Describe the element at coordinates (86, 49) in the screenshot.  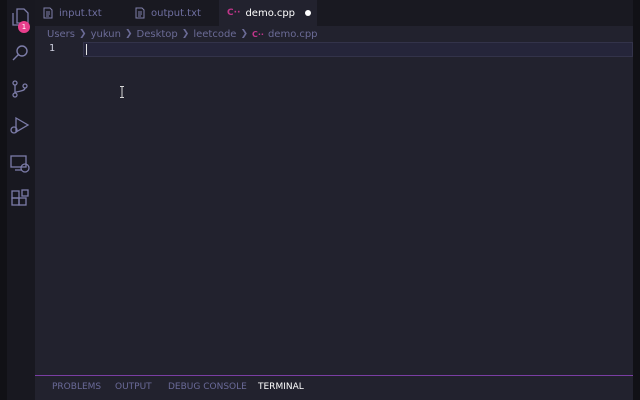
I see `text-caret` at that location.